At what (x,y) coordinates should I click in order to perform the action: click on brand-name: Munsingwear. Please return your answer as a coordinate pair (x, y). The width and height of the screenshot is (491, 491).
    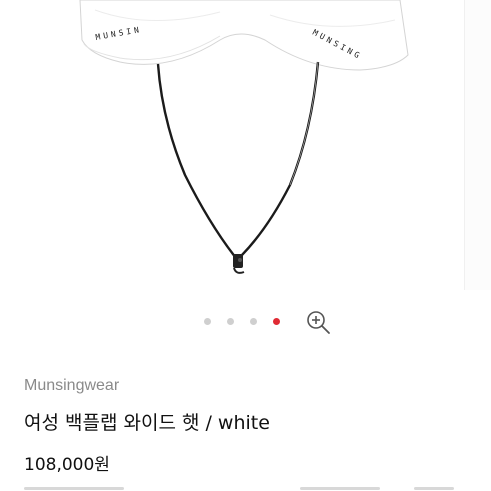
    Looking at the image, I should click on (71, 386).